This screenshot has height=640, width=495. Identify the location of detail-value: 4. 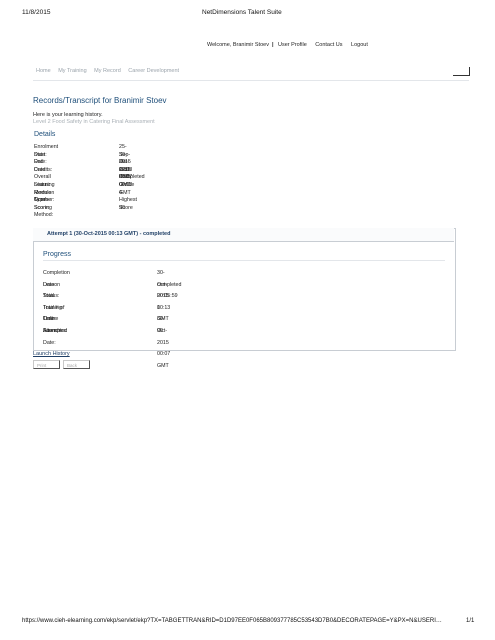
(120, 192).